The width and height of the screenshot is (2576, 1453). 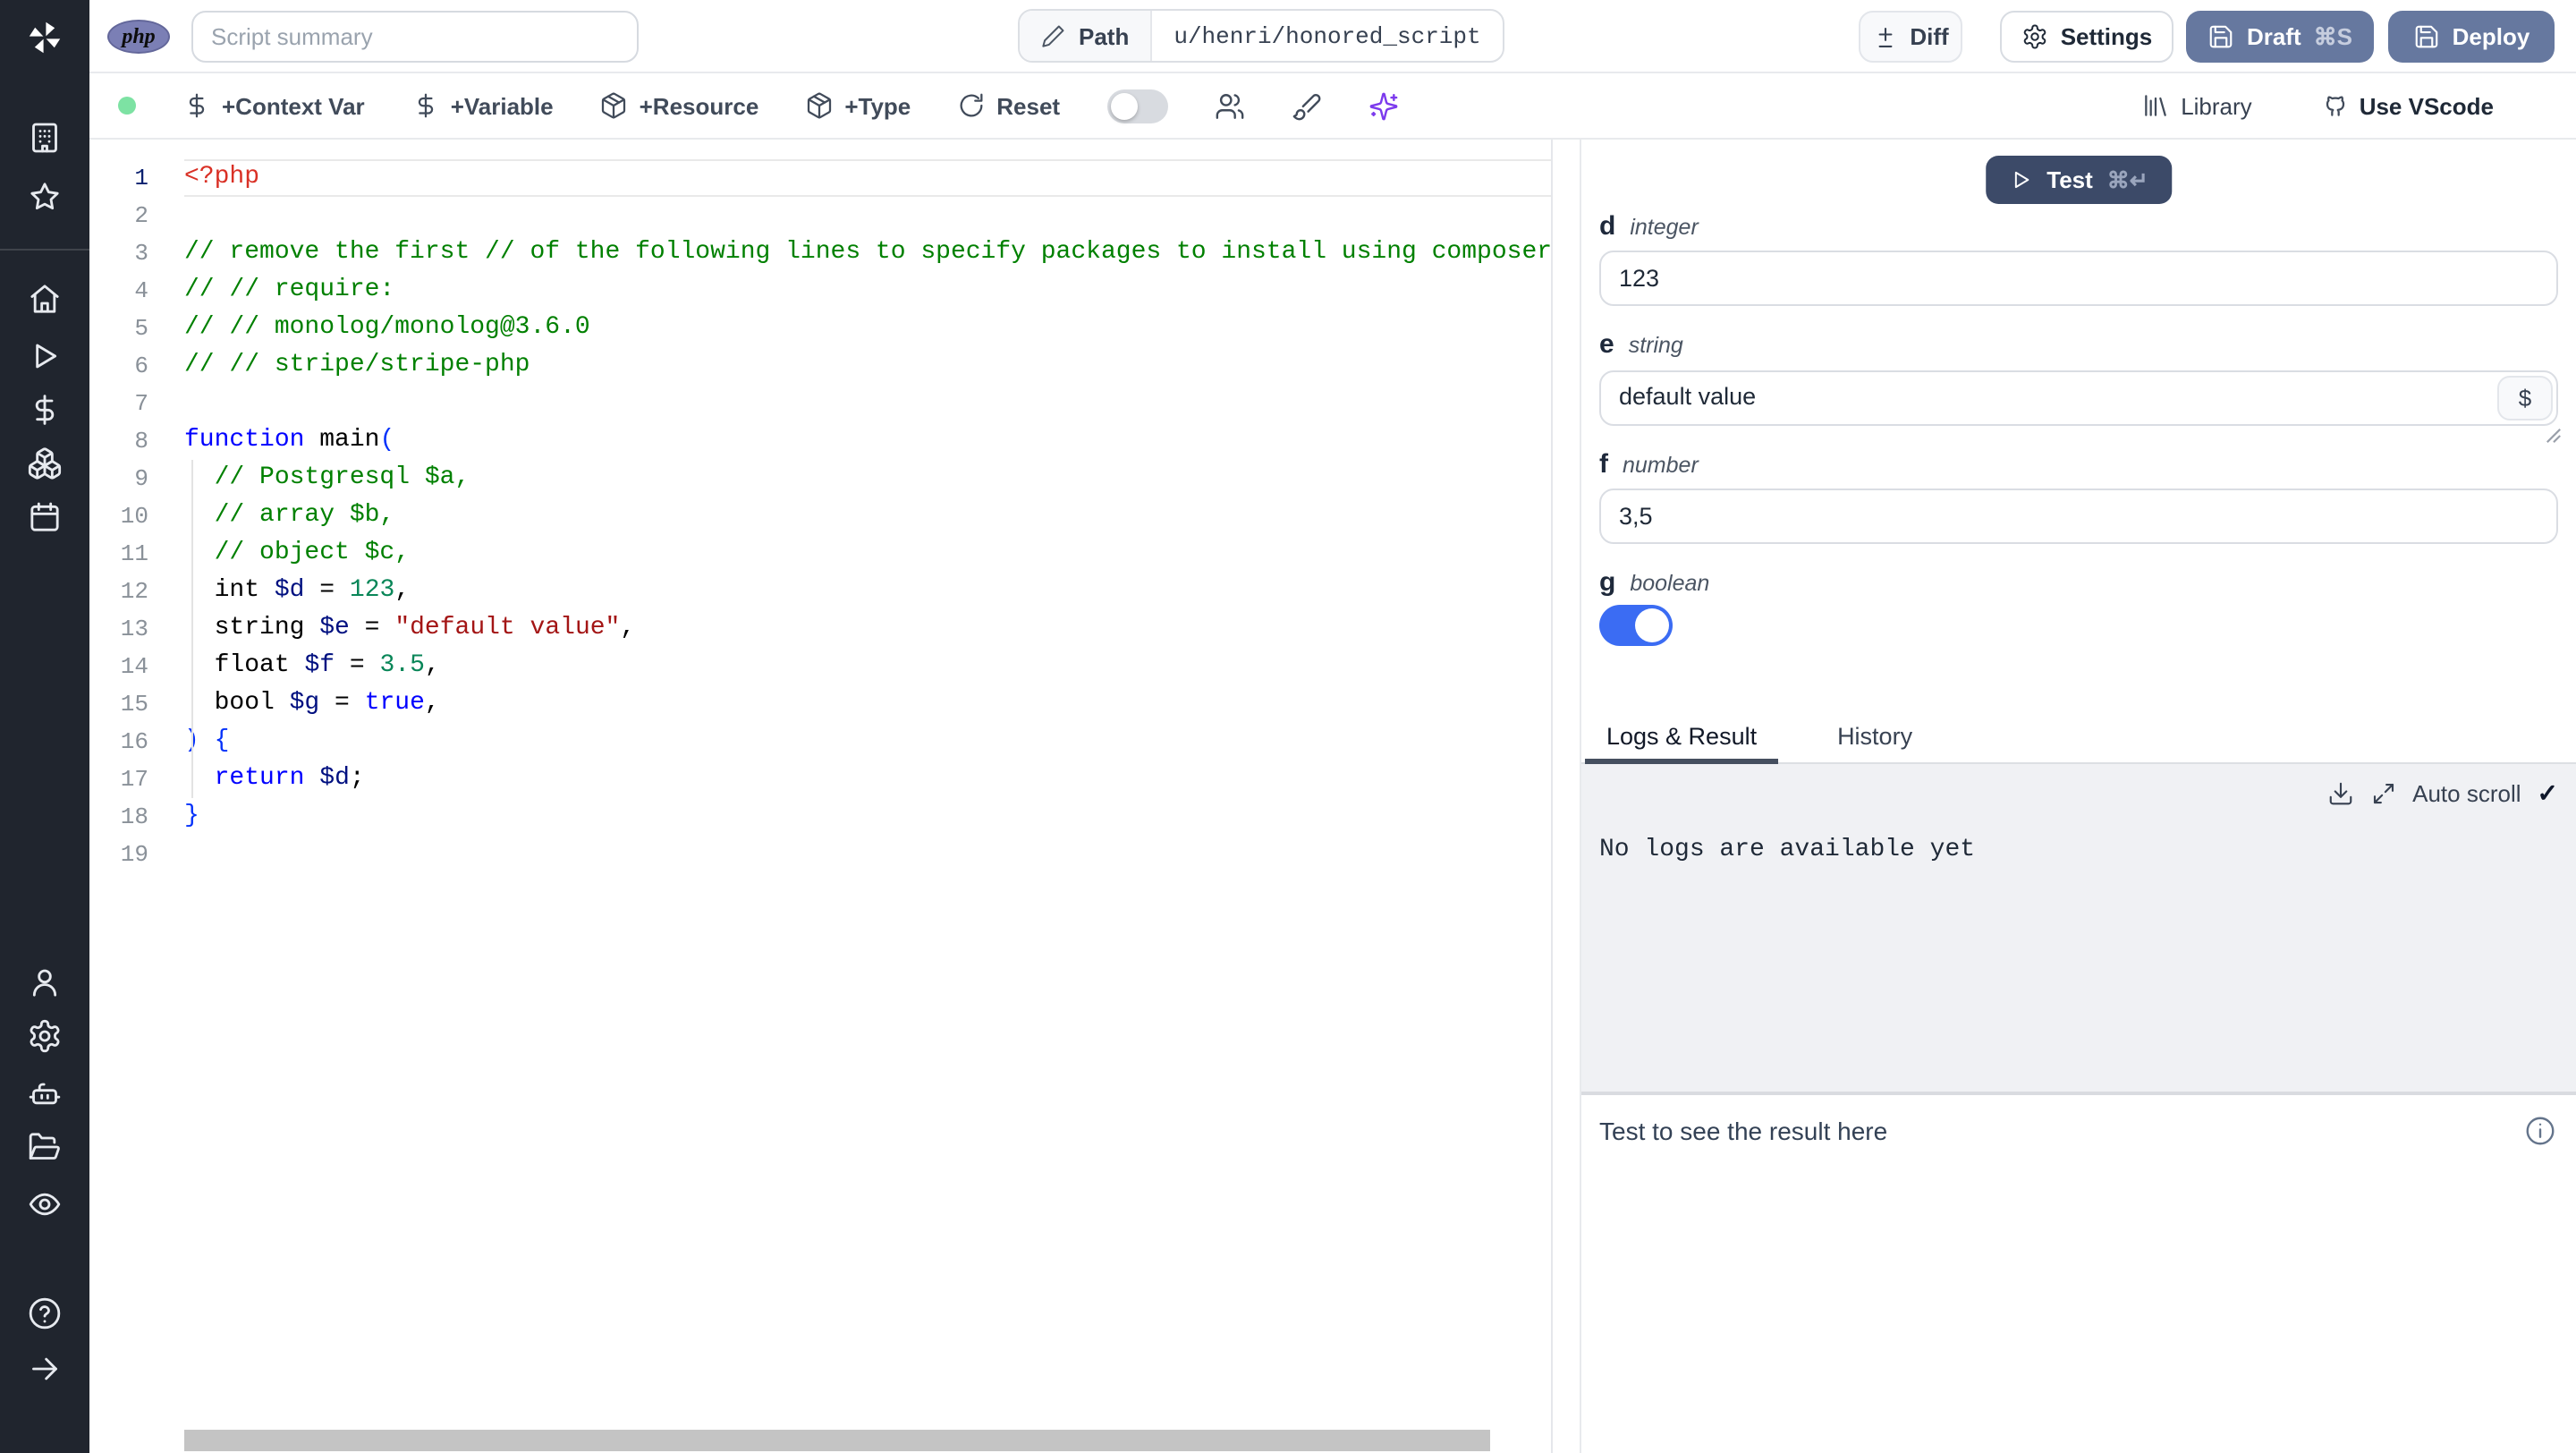 What do you see at coordinates (820, 629) in the screenshot?
I see `code-line: 13 string $e = "default value",` at bounding box center [820, 629].